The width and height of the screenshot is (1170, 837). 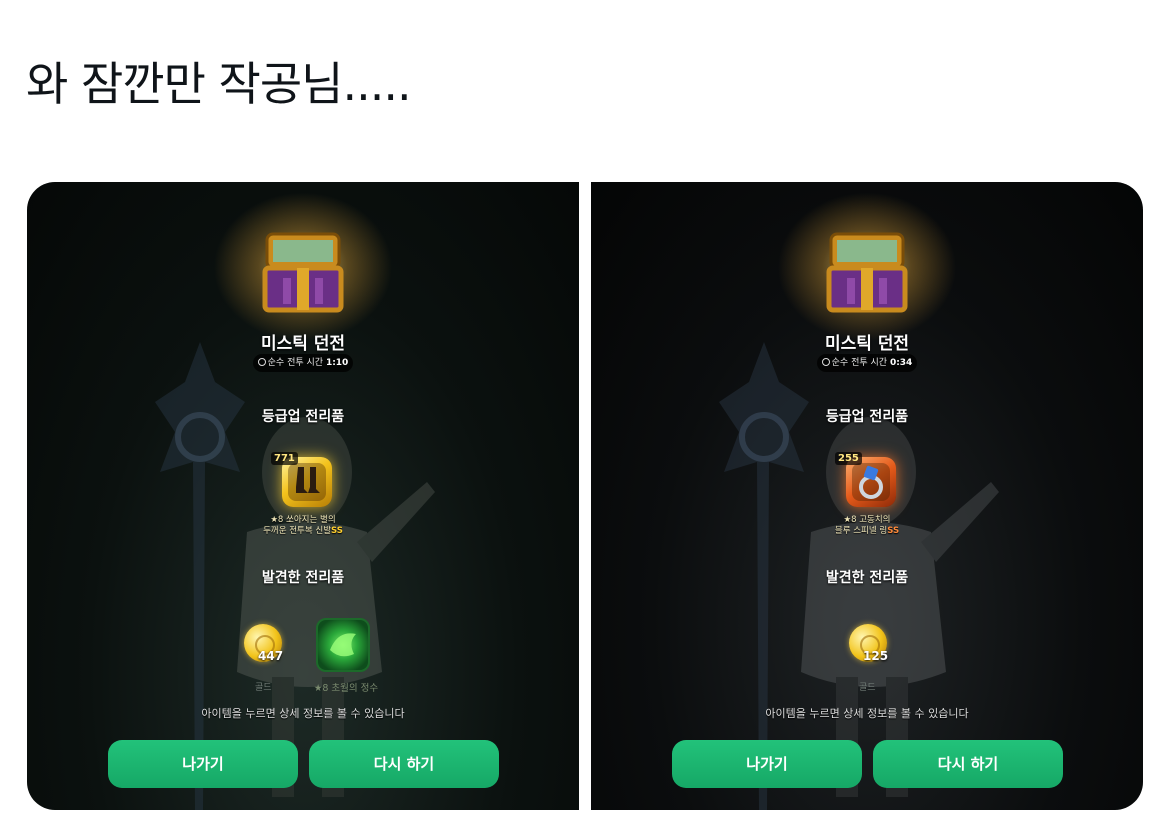 I want to click on upgrade-item-description: ★8 고동치의 블루 스피넬 링SS, so click(x=867, y=526).